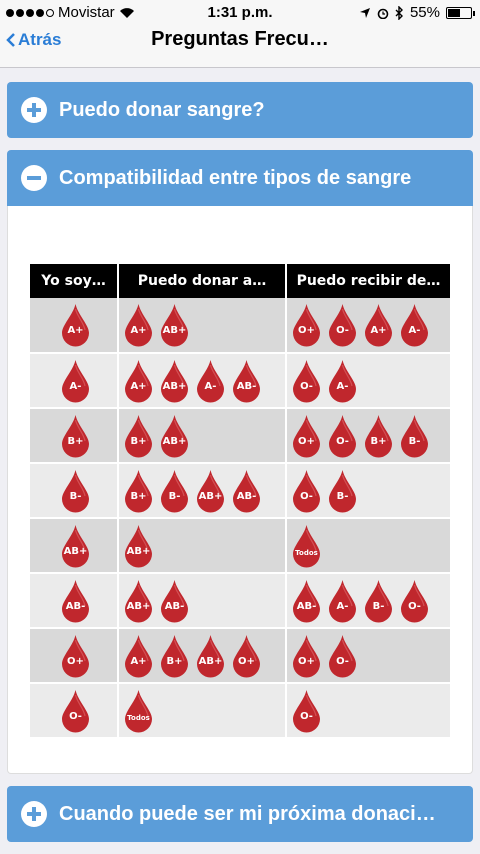 This screenshot has height=854, width=480. What do you see at coordinates (240, 13) in the screenshot?
I see `status-bar: Movistar 1:31 p.m. 55%` at bounding box center [240, 13].